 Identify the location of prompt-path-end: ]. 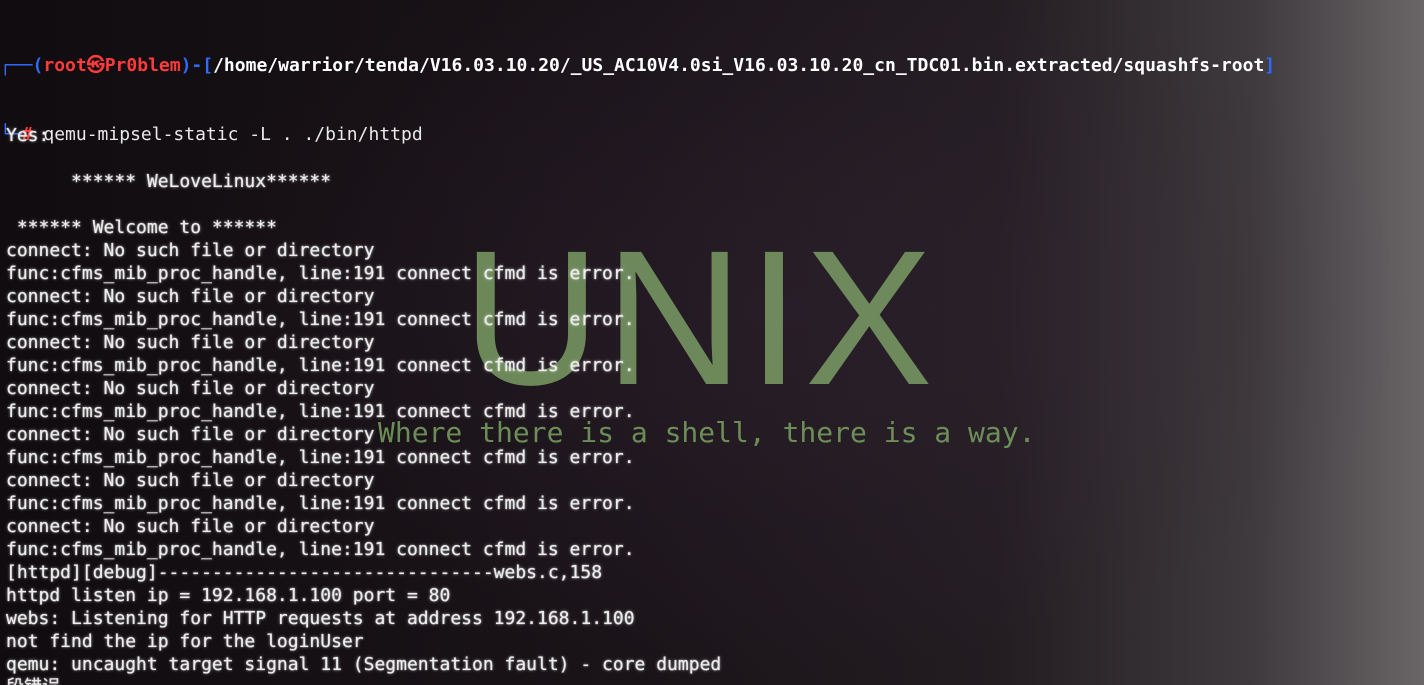
(1270, 65).